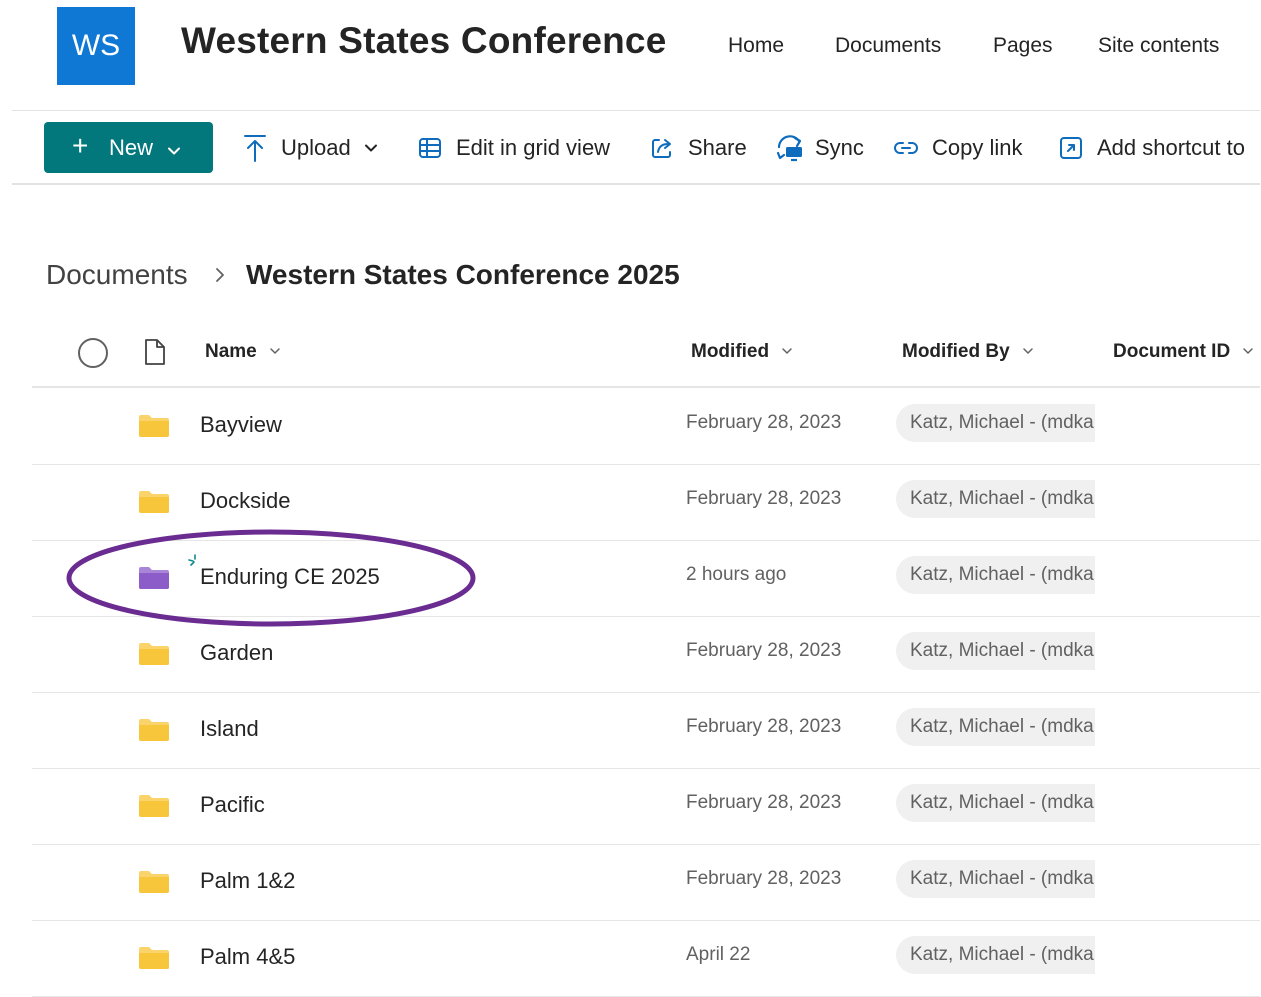 The width and height of the screenshot is (1261, 997). What do you see at coordinates (736, 574) in the screenshot?
I see `row-modified: 2 hours ago` at bounding box center [736, 574].